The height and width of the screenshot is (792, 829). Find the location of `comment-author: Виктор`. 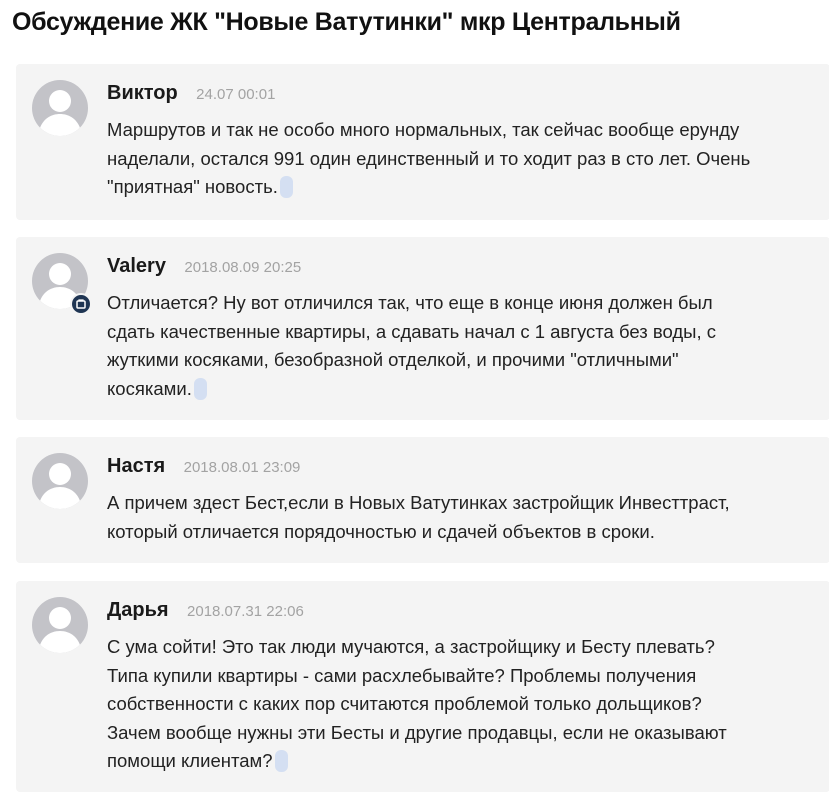

comment-author: Виктор is located at coordinates (142, 93).